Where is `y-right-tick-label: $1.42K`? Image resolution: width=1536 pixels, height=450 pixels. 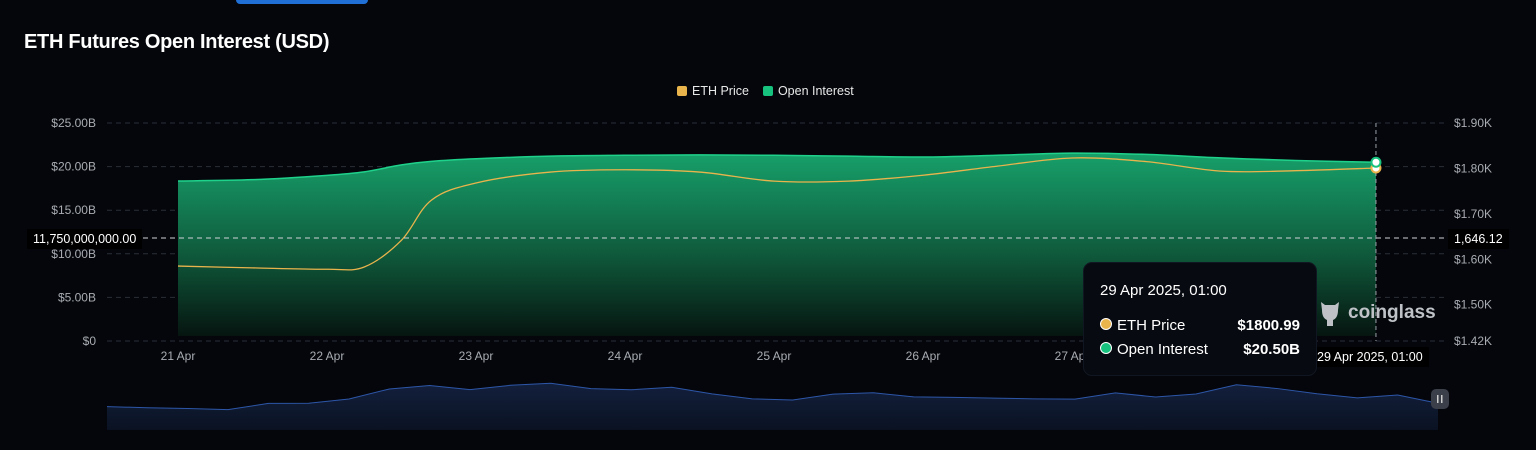 y-right-tick-label: $1.42K is located at coordinates (1473, 341).